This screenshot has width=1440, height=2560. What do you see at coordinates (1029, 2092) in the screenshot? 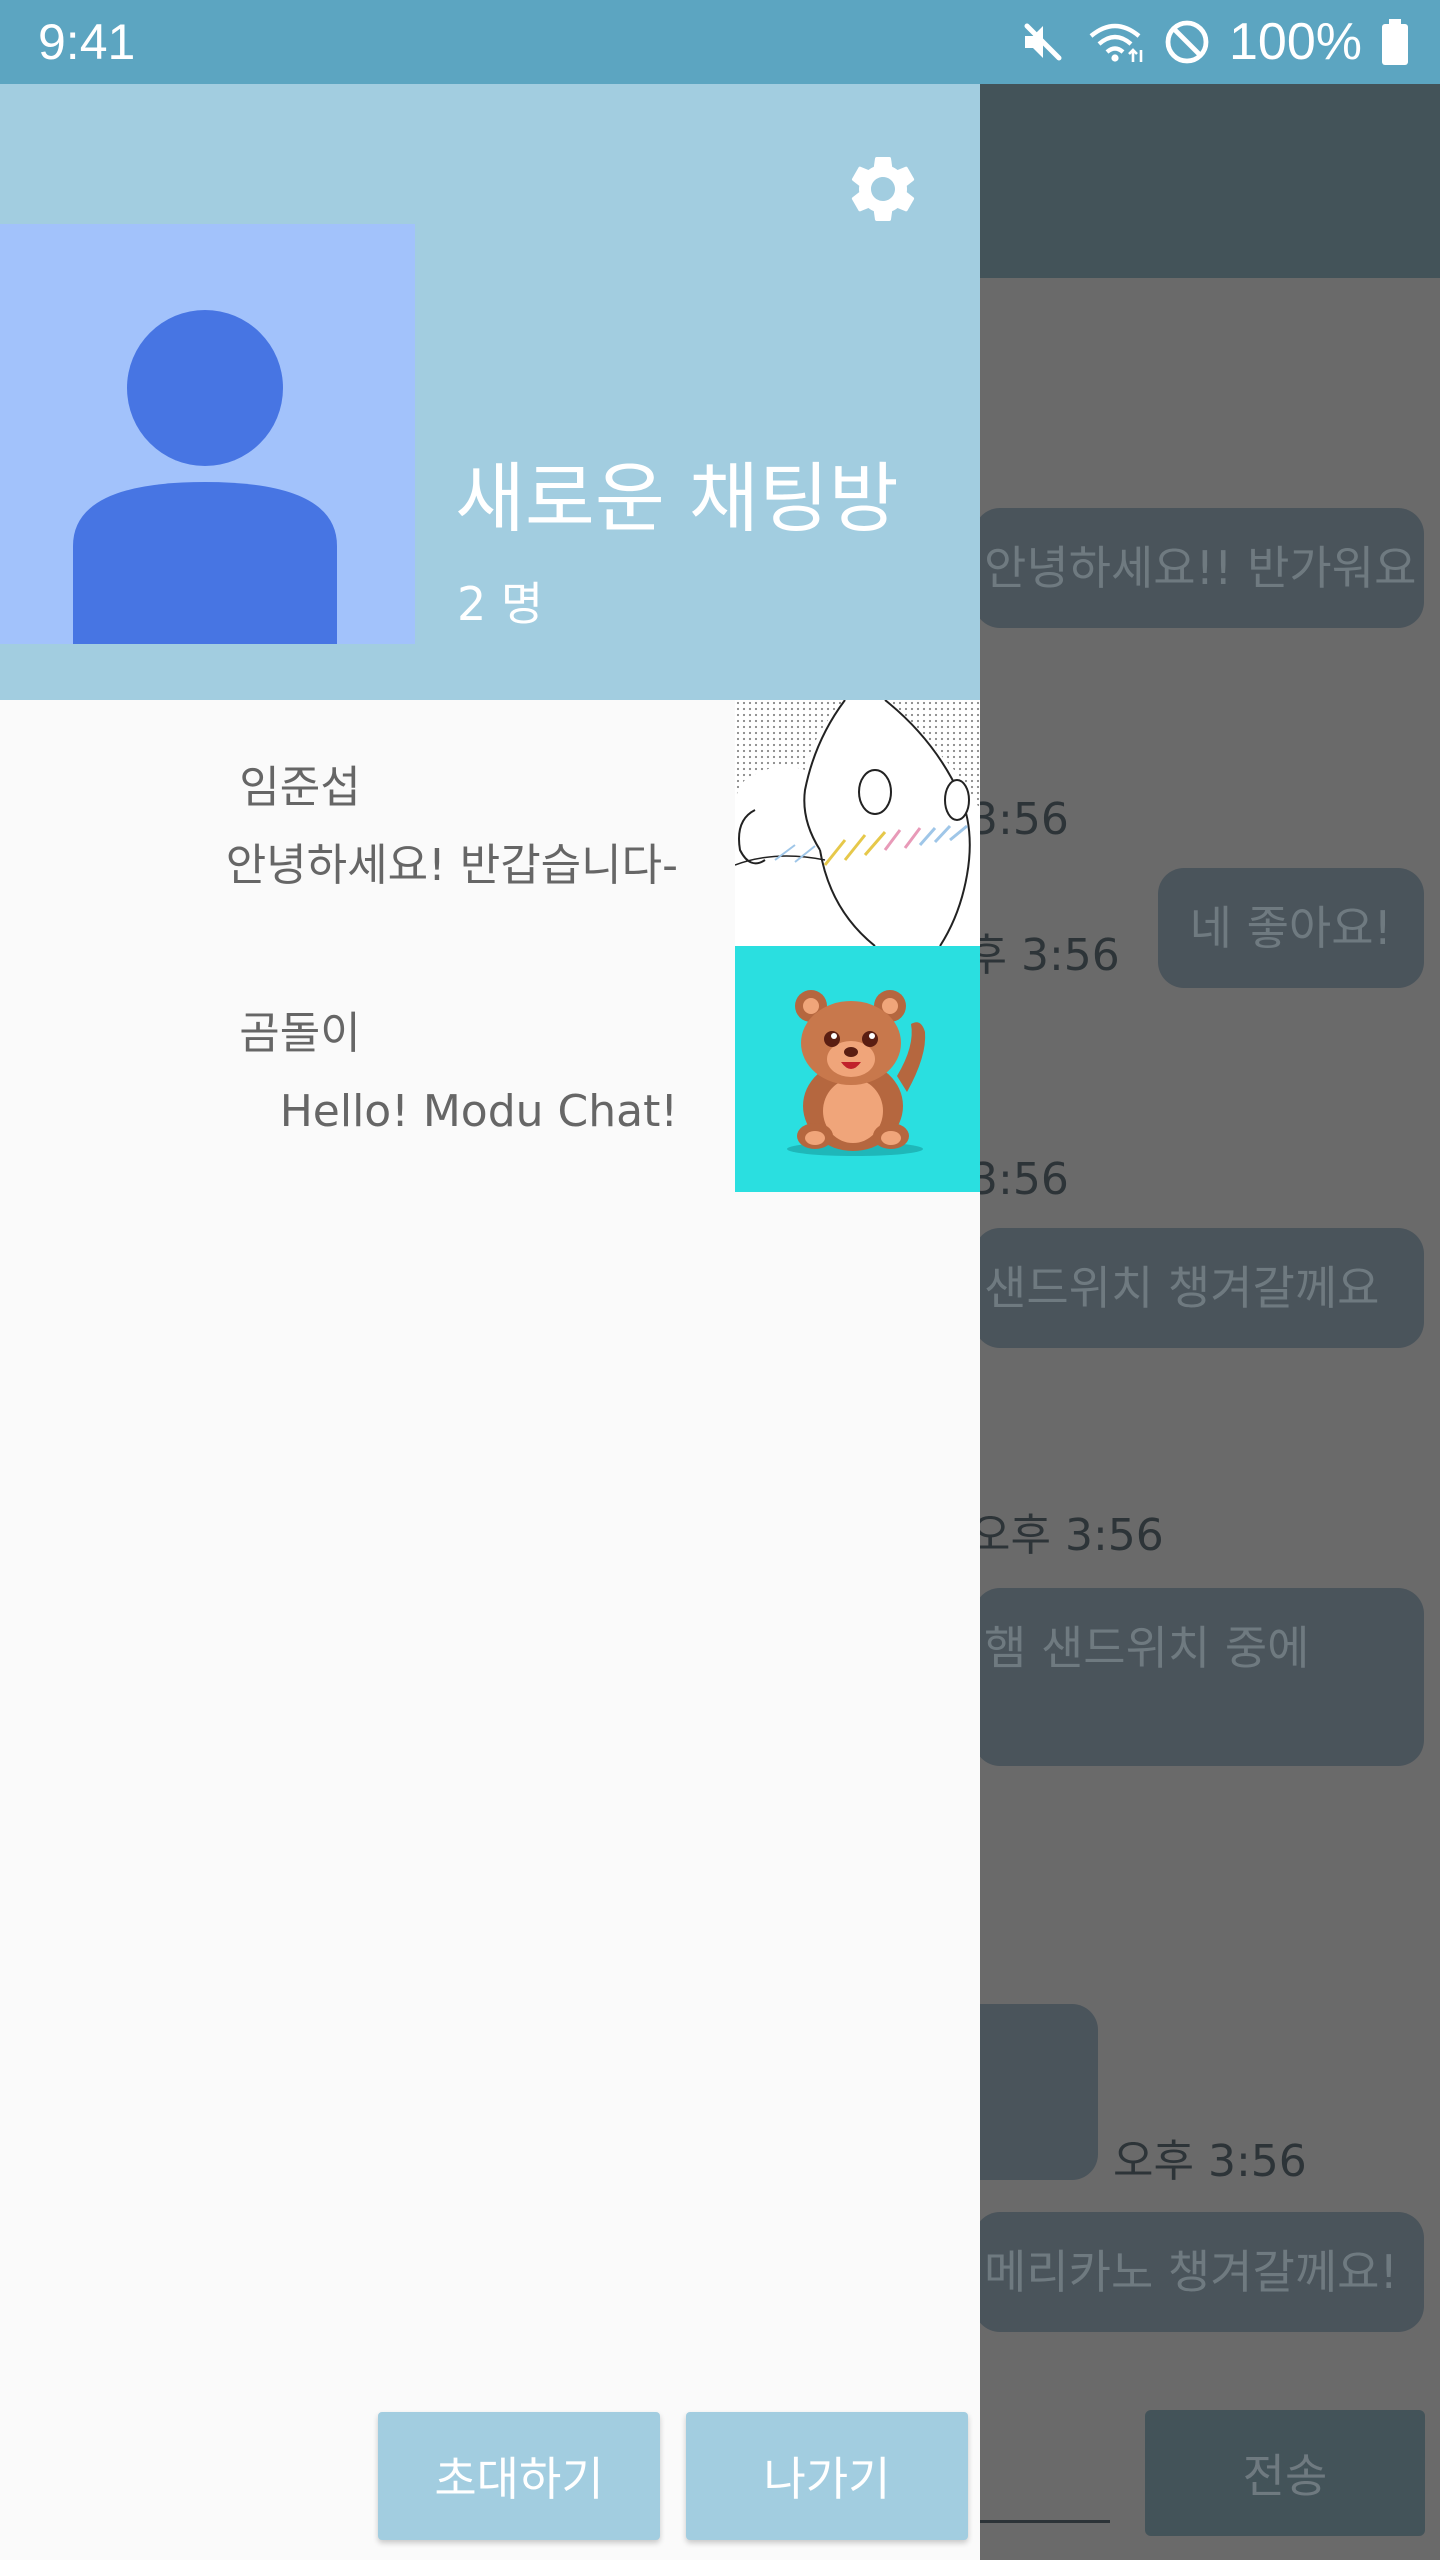
I see `message-bubble` at bounding box center [1029, 2092].